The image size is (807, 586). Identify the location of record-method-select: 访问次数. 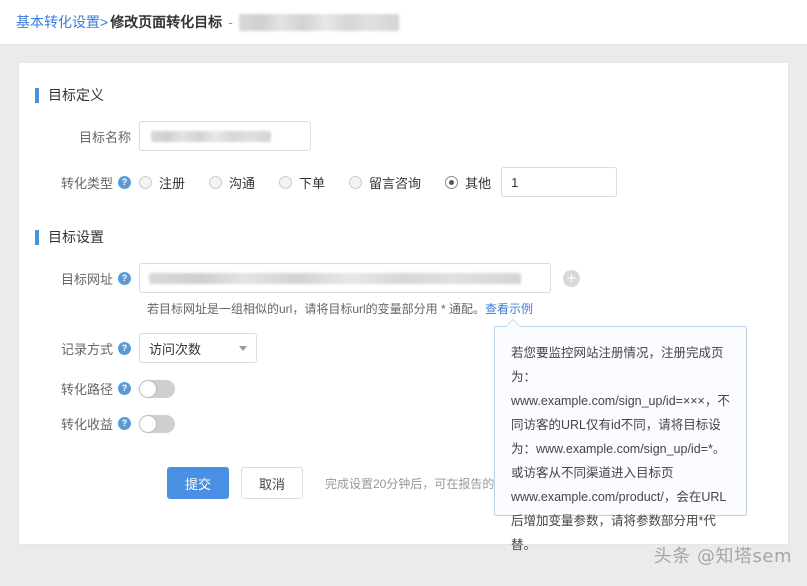
(198, 348).